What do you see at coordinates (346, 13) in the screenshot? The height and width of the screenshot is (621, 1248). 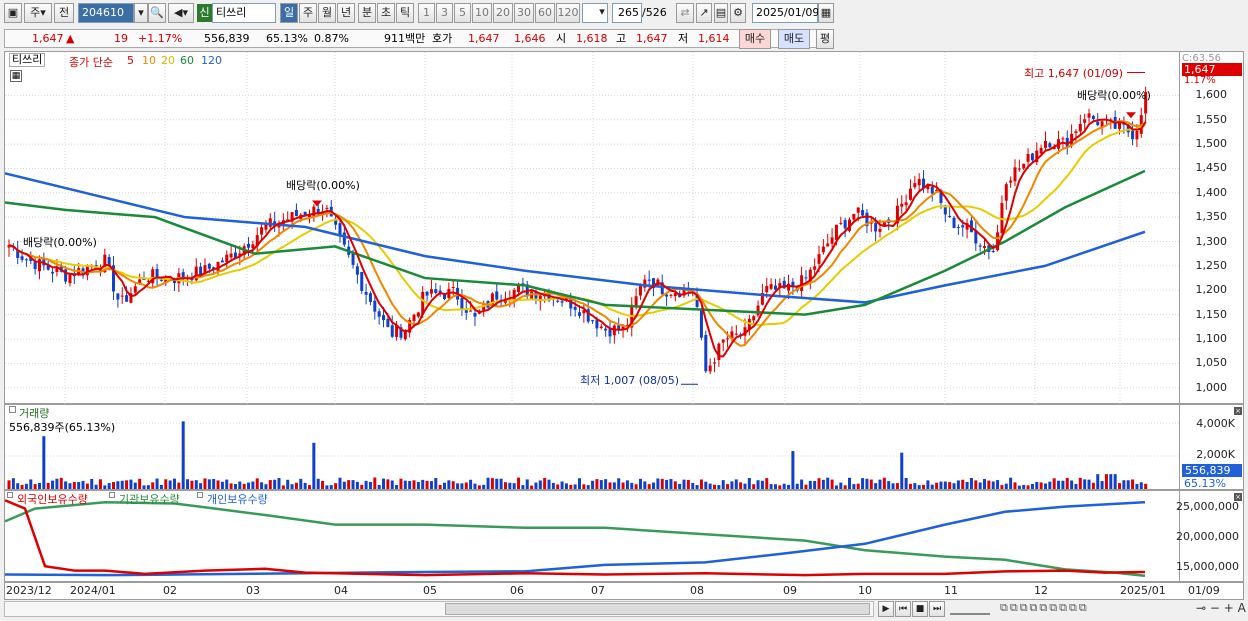 I see `tab-year: 년` at bounding box center [346, 13].